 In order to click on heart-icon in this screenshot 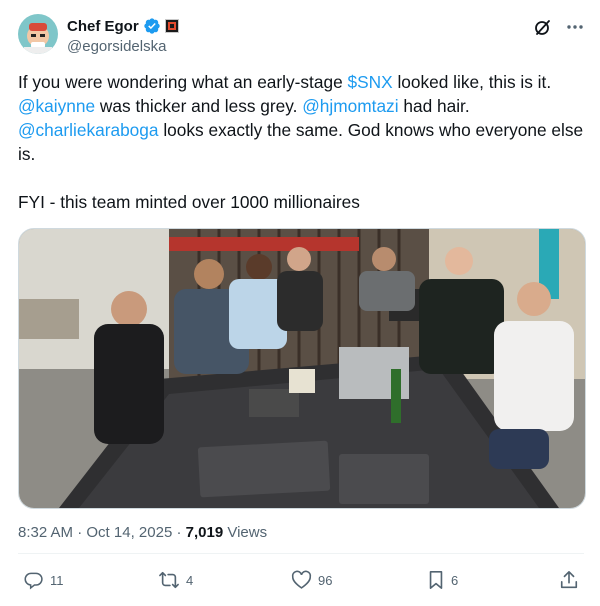, I will do `click(301, 580)`.